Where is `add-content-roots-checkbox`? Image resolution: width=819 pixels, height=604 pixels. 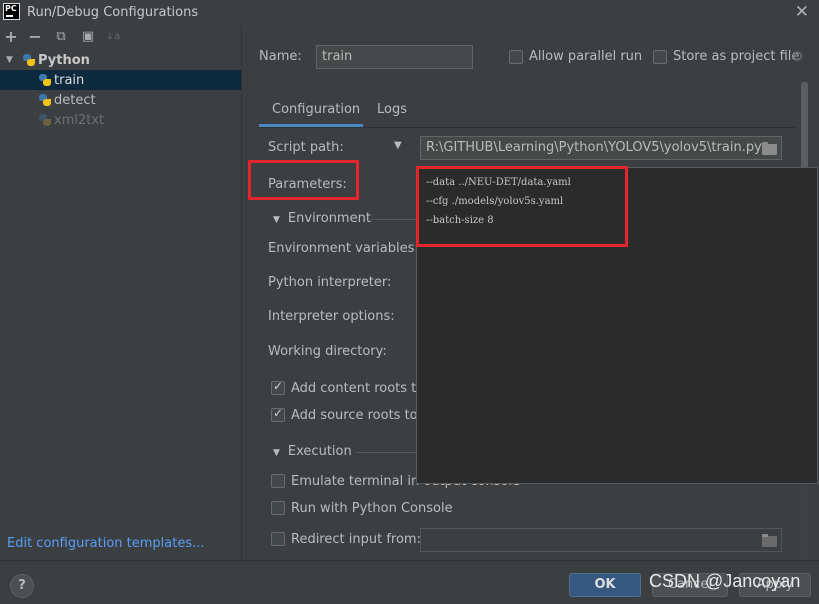
add-content-roots-checkbox is located at coordinates (278, 387).